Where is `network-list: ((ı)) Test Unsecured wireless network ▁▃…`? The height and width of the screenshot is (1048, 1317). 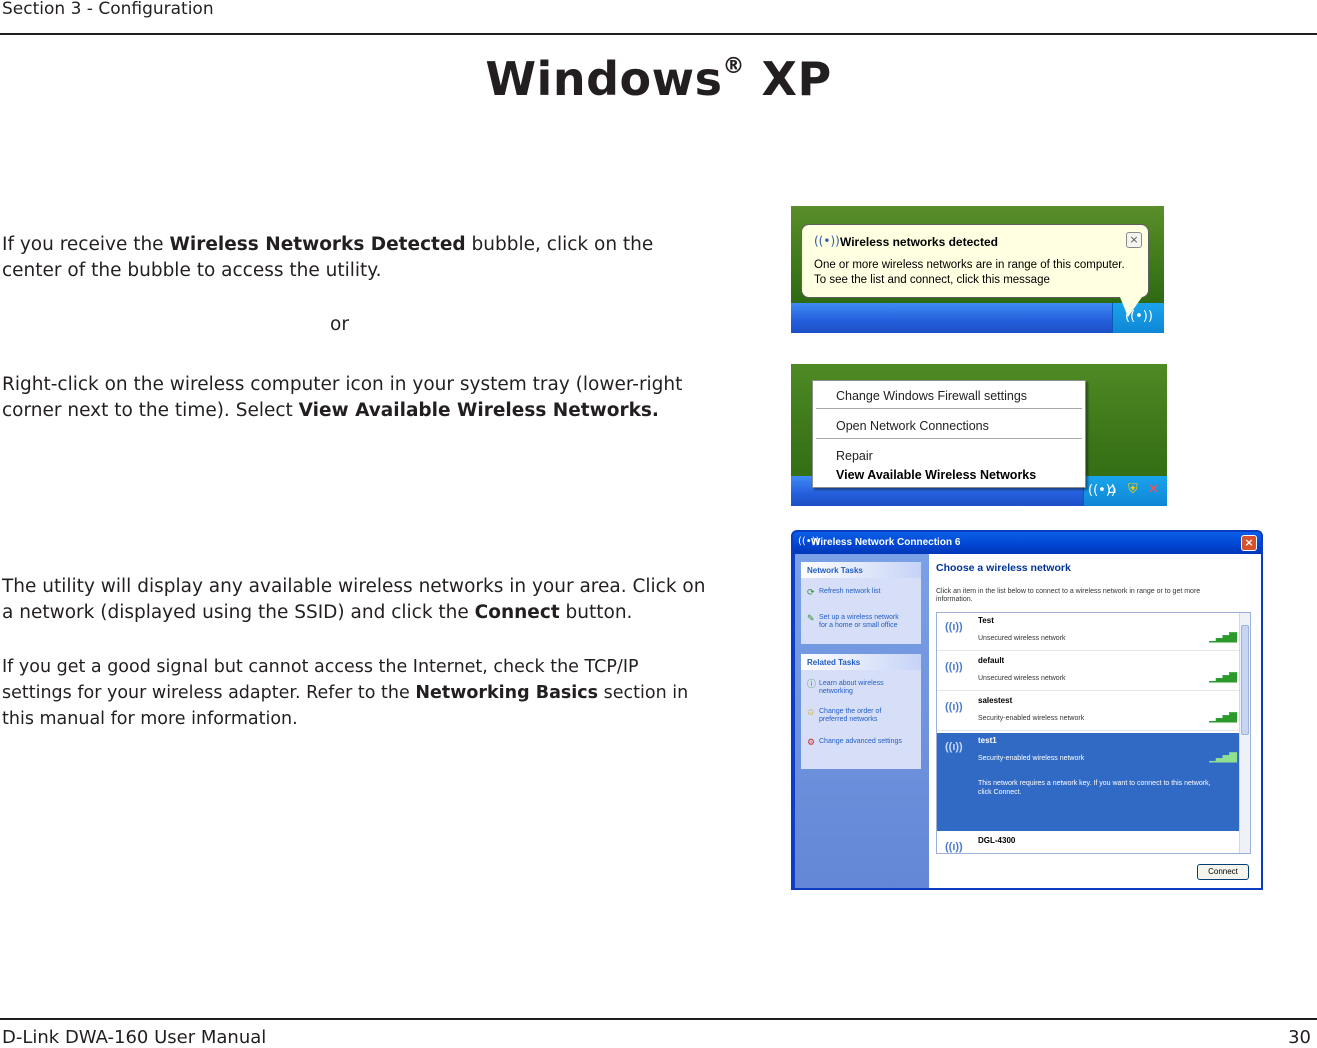 network-list: ((ı)) Test Unsecured wireless network ▁▃… is located at coordinates (1093, 733).